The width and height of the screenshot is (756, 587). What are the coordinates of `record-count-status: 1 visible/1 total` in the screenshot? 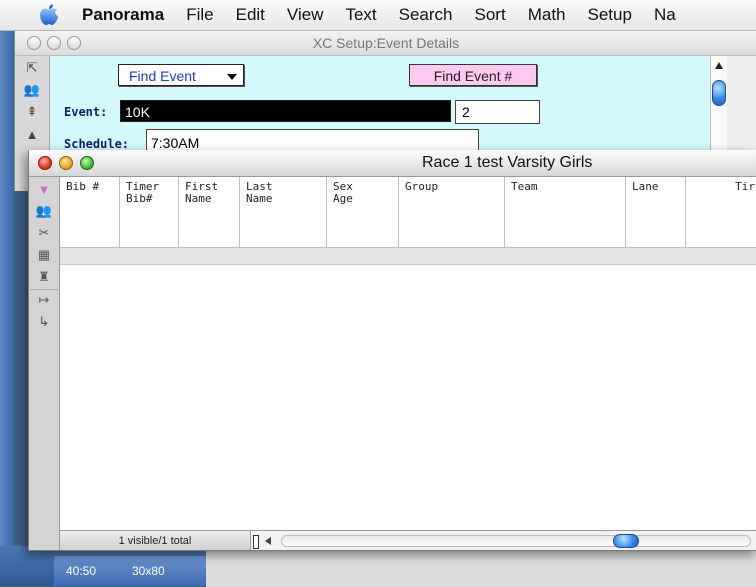 It's located at (155, 540).